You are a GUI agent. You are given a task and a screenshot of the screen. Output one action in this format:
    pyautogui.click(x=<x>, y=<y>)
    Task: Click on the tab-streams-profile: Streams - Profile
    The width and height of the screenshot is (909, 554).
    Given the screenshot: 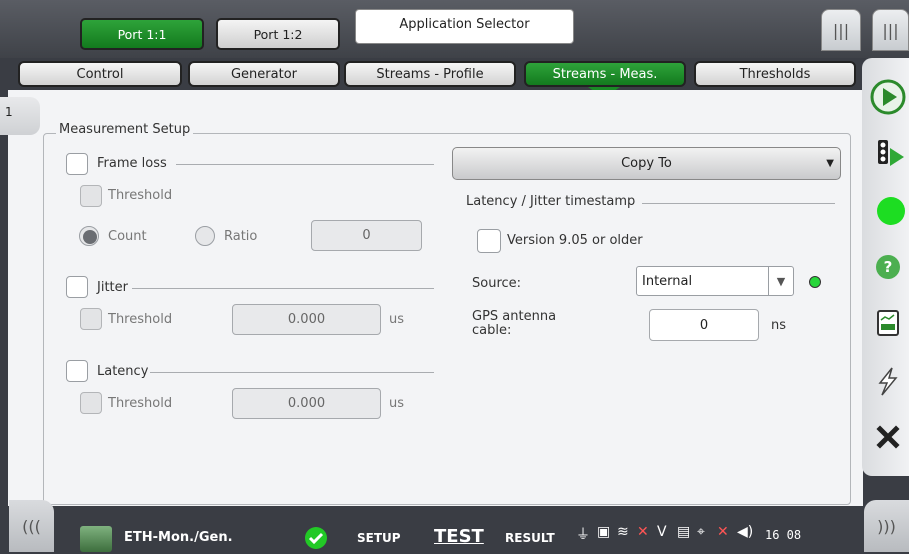 What is the action you would take?
    pyautogui.click(x=430, y=74)
    